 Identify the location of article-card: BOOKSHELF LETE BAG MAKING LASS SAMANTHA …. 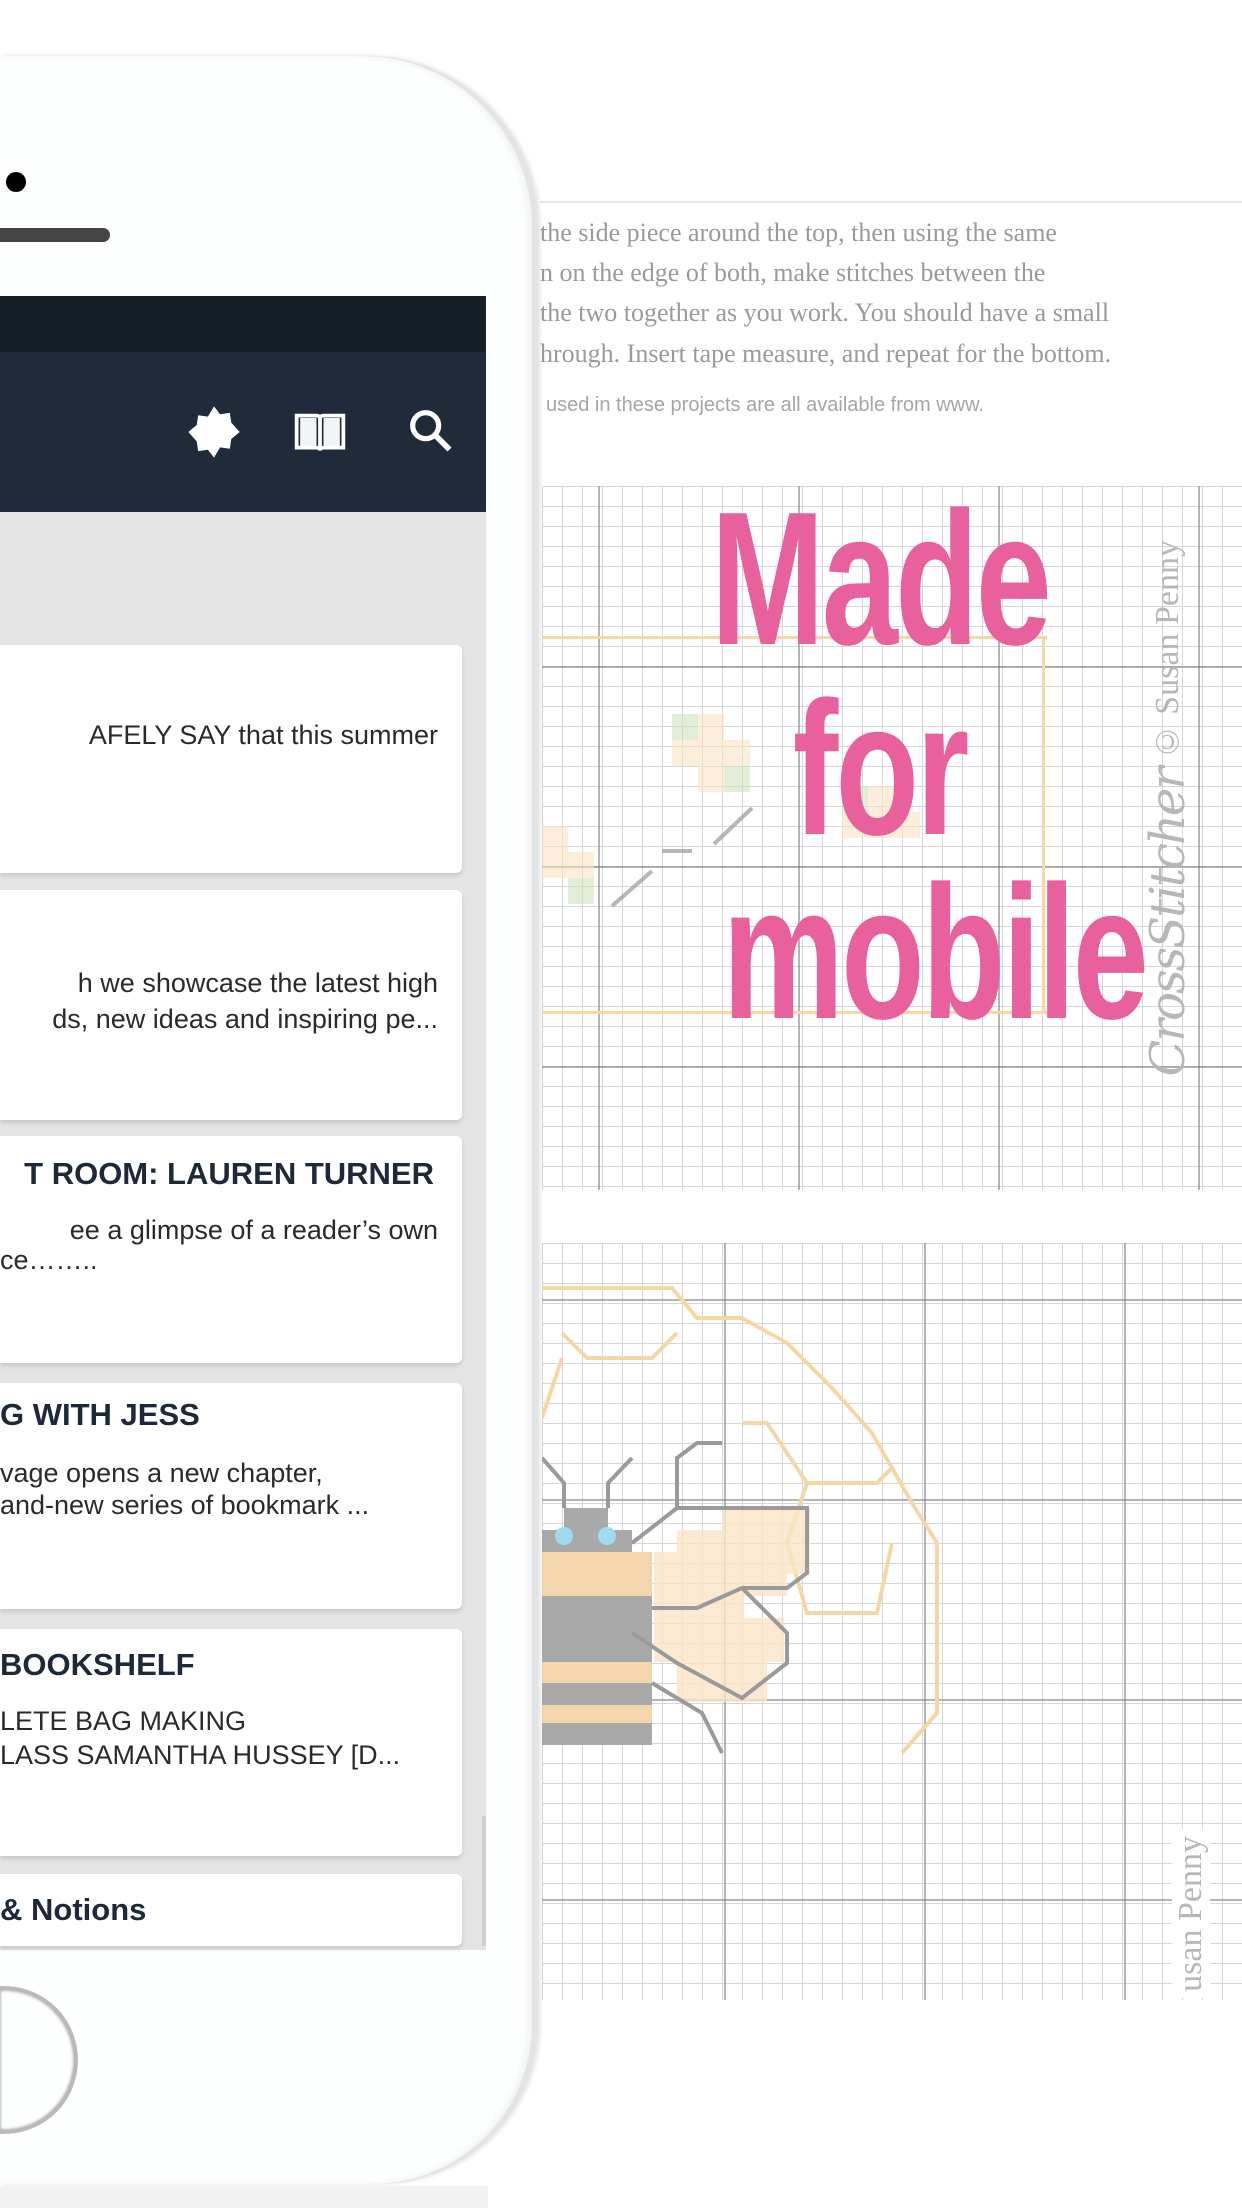
(231, 1742).